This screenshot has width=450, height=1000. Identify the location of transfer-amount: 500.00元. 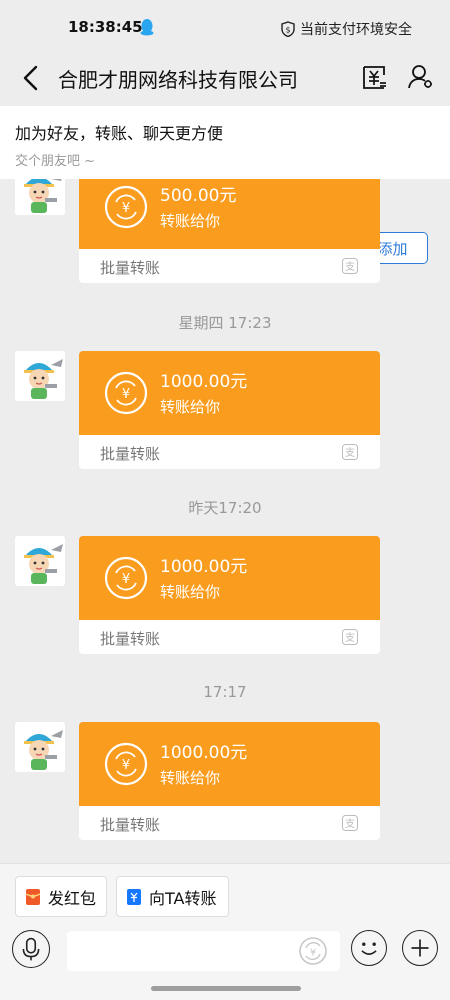
(198, 196).